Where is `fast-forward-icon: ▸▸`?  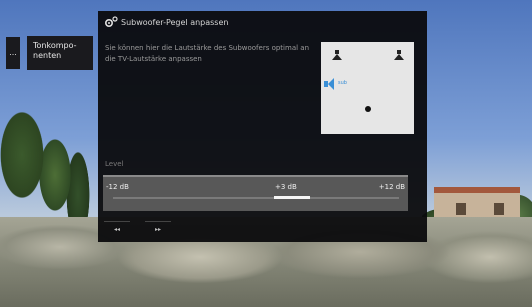 fast-forward-icon: ▸▸ is located at coordinates (158, 229).